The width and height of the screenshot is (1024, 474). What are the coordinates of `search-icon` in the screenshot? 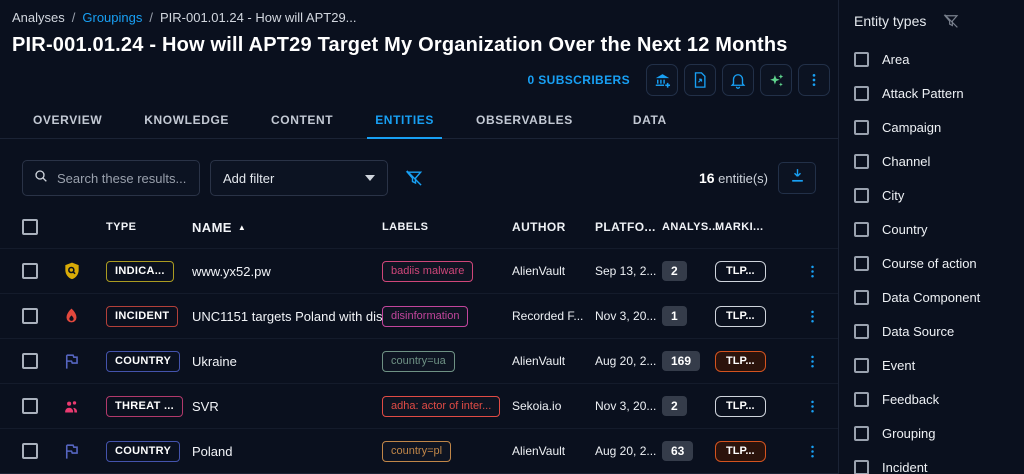 It's located at (41, 178).